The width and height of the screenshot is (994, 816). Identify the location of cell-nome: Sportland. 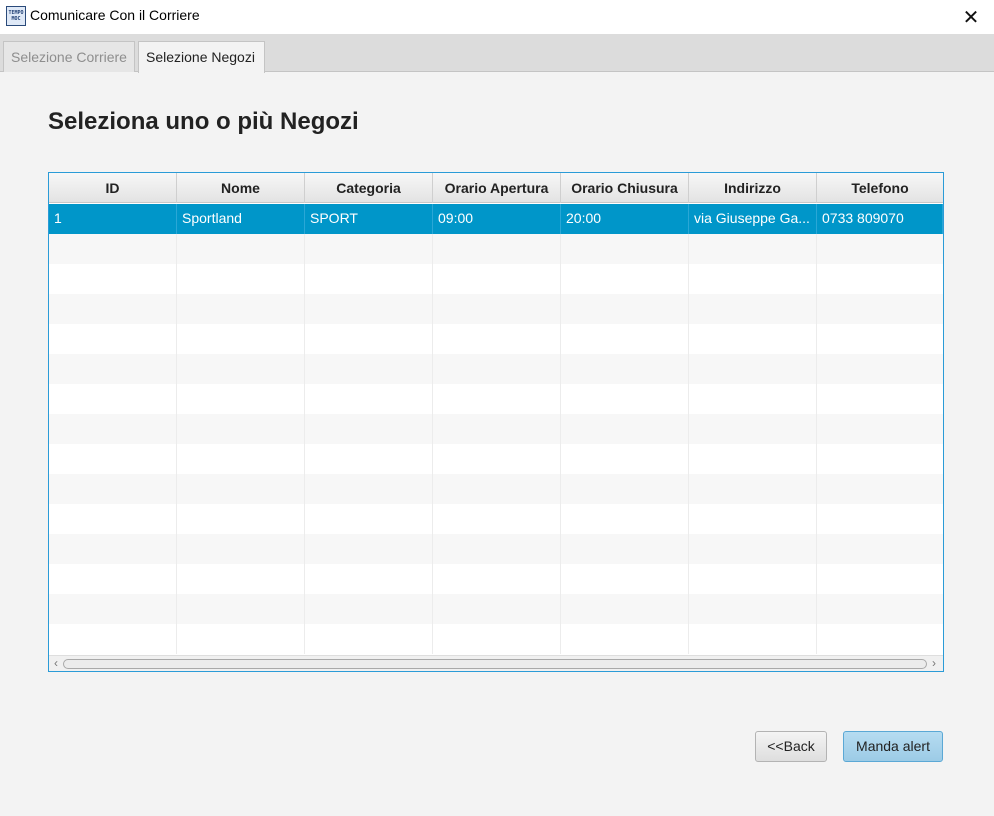
(241, 219).